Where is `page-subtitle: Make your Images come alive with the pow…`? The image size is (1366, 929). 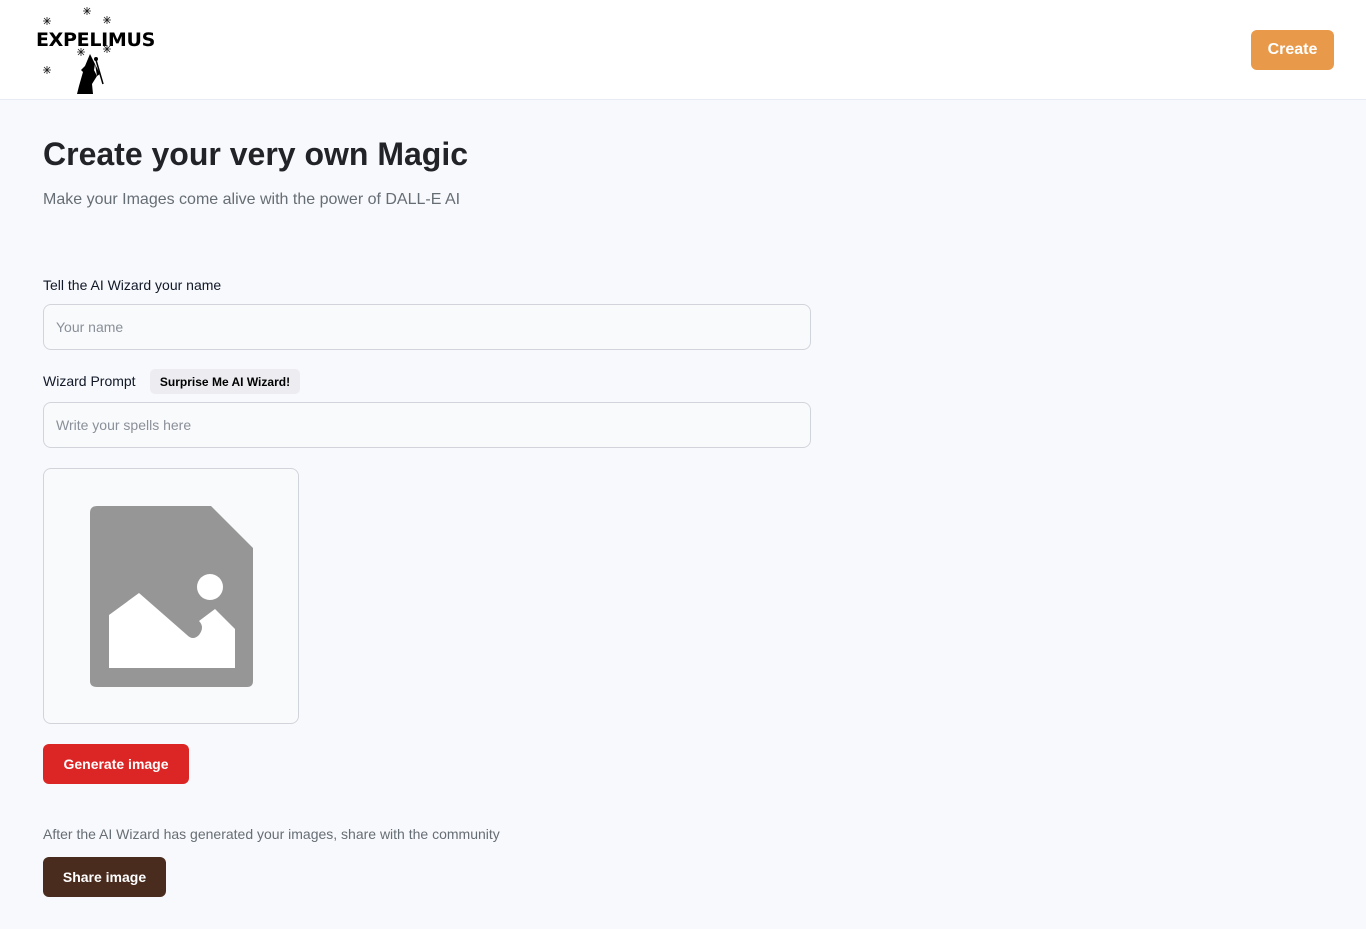 page-subtitle: Make your Images come alive with the pow… is located at coordinates (252, 199).